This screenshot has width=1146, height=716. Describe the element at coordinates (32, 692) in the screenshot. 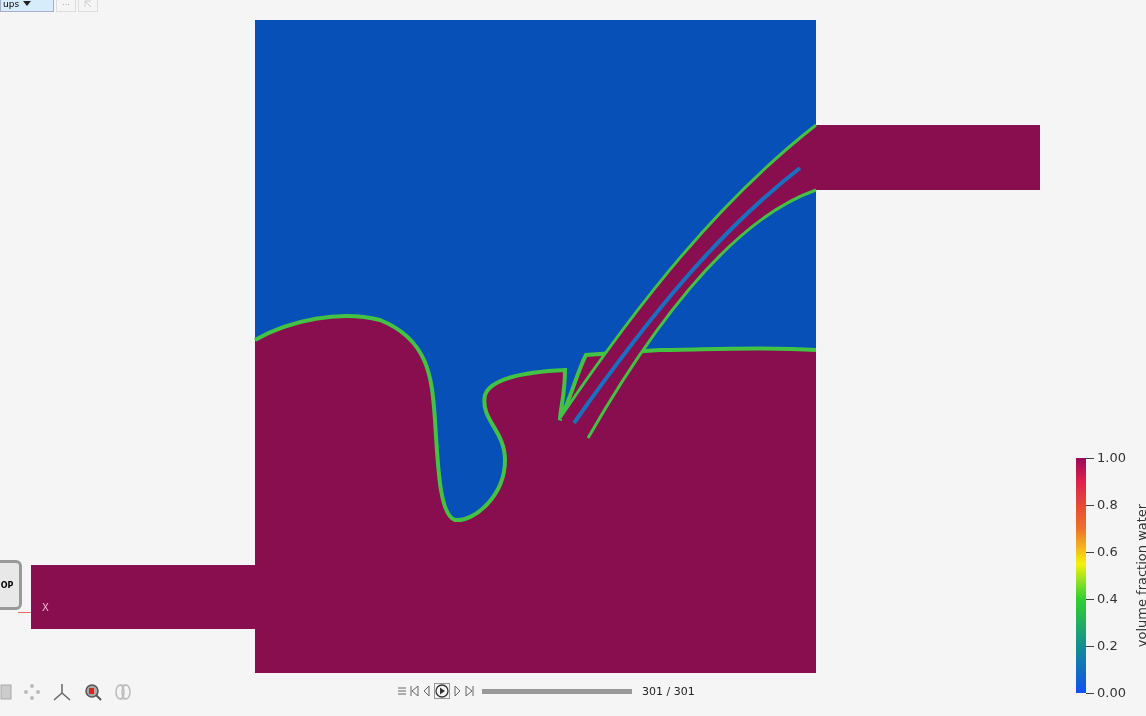

I see `dots-ring-icon` at that location.